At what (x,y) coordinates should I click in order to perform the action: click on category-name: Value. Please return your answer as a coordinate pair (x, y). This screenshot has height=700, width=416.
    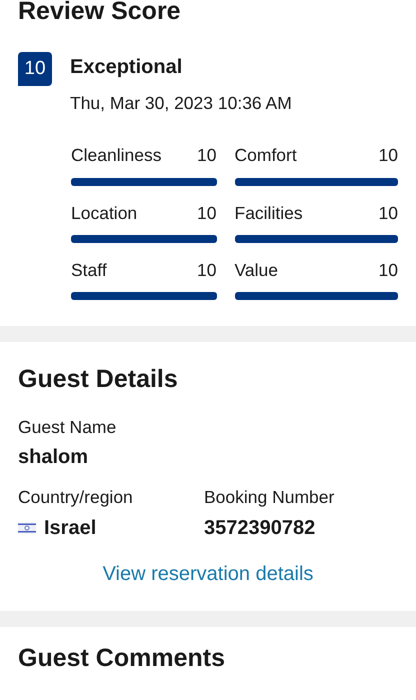
    Looking at the image, I should click on (256, 270).